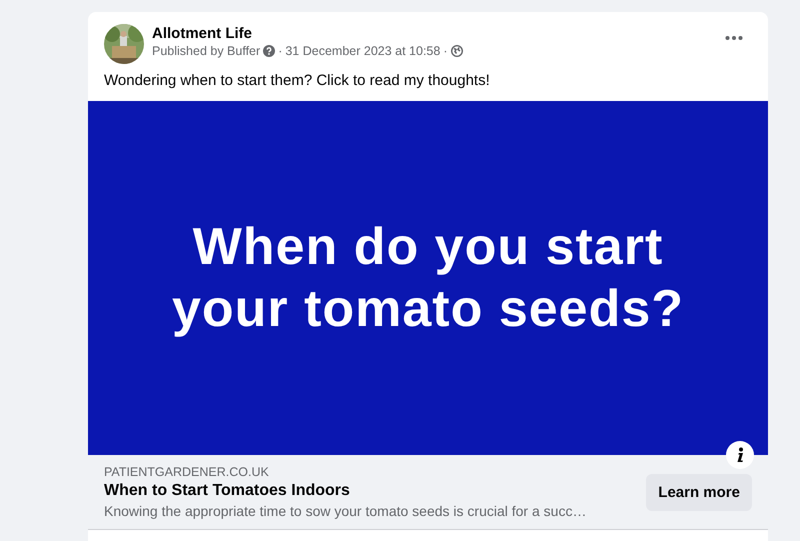 The width and height of the screenshot is (800, 541). What do you see at coordinates (375, 491) in the screenshot?
I see `link-title: When to Start Tomatoes Indoors` at bounding box center [375, 491].